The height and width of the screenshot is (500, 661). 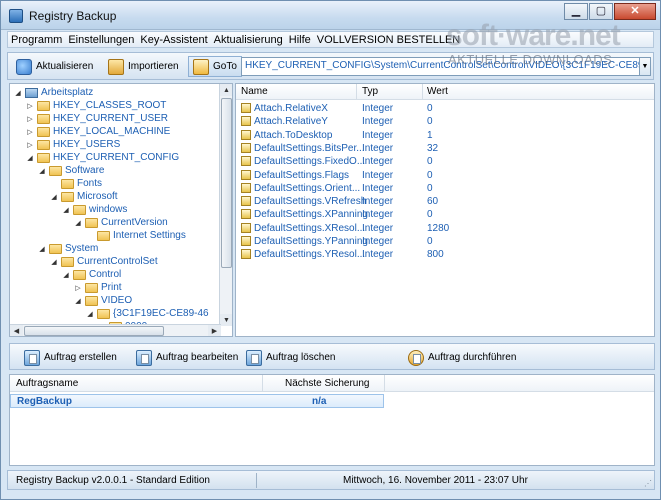 I want to click on tree-node: ◢ CurrentControlSet, so click(x=103, y=261).